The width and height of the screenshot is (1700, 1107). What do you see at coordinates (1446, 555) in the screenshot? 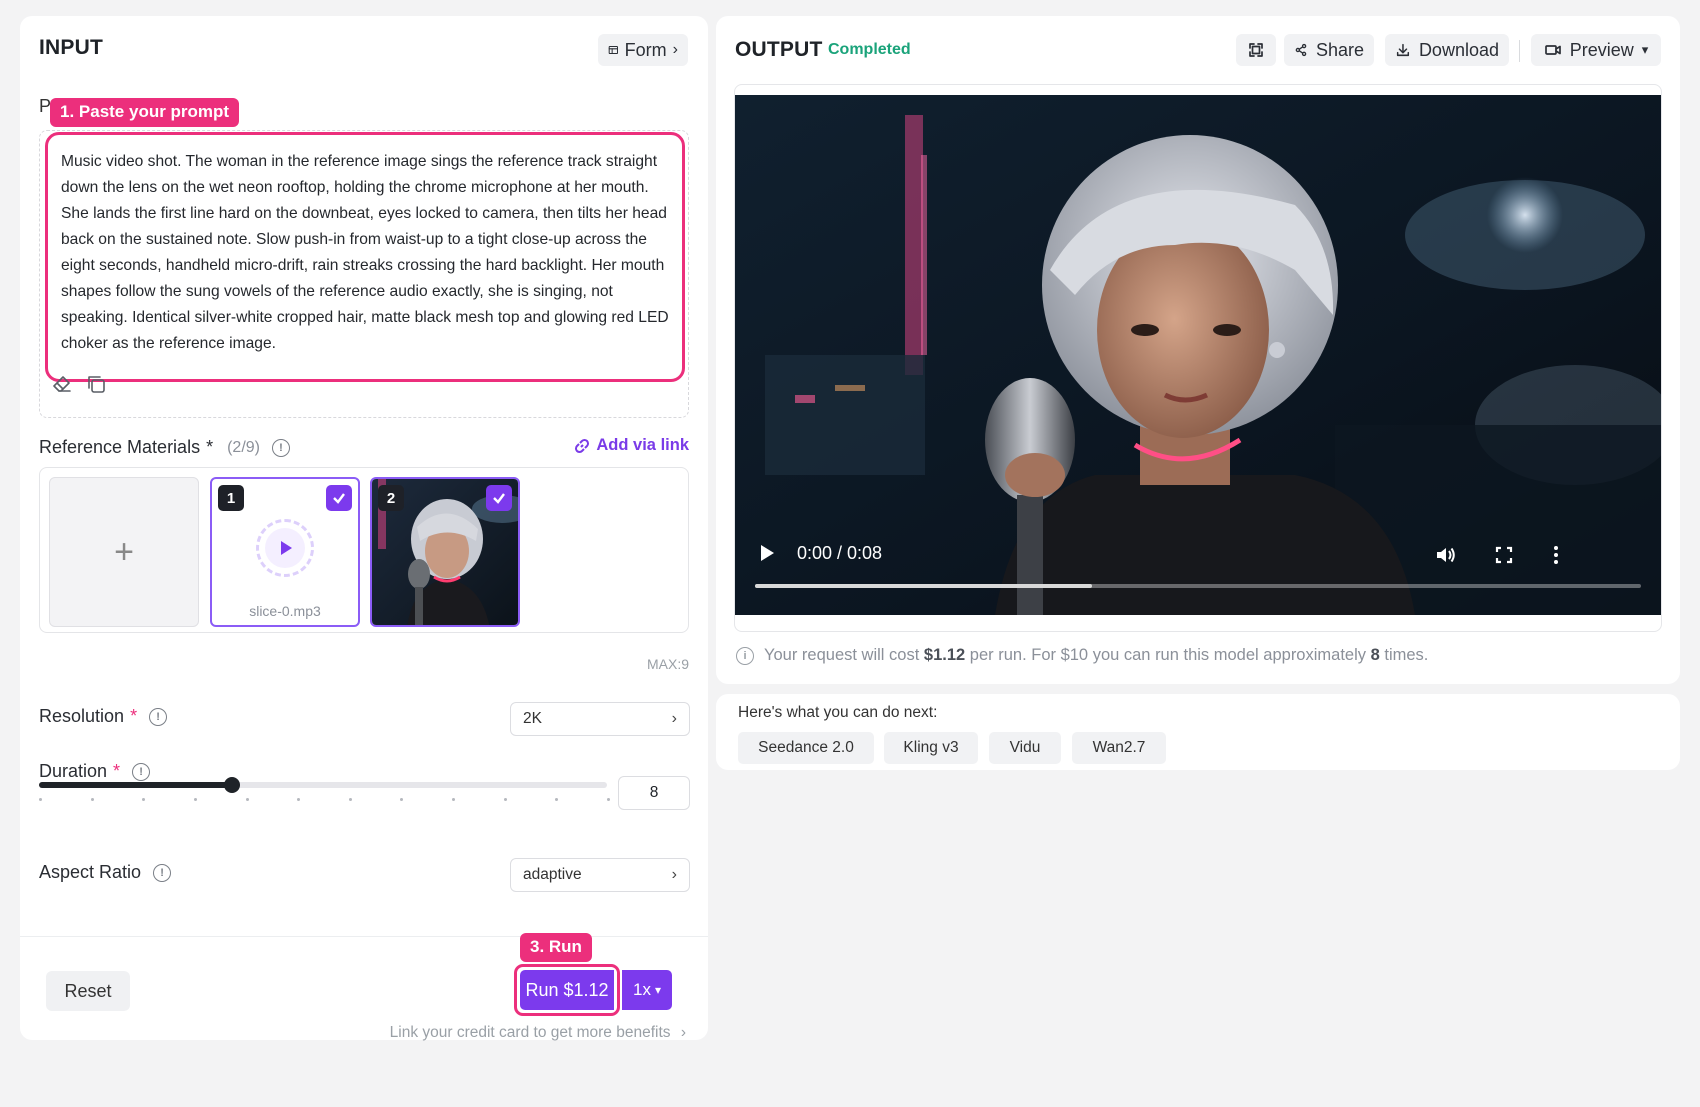
I see `volume-icon` at bounding box center [1446, 555].